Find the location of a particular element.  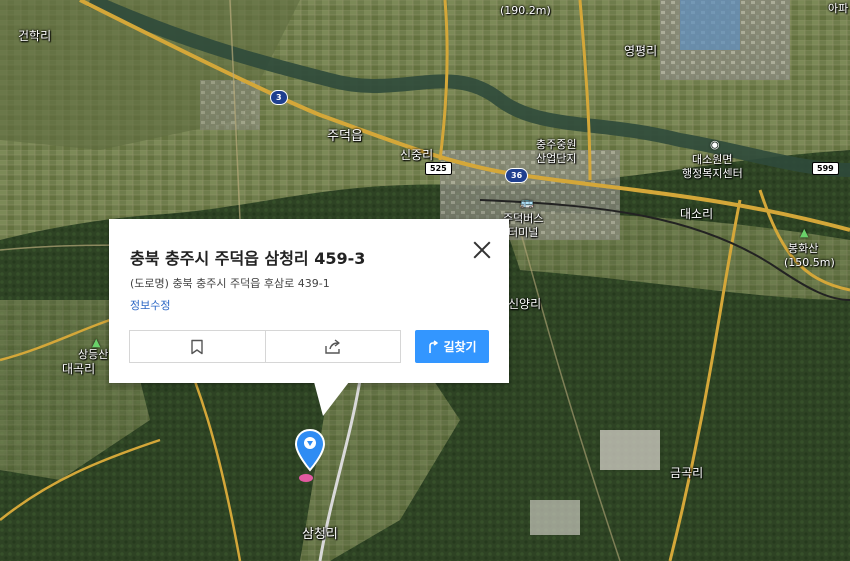

map-label-samcheong: 삼청리 is located at coordinates (320, 534).